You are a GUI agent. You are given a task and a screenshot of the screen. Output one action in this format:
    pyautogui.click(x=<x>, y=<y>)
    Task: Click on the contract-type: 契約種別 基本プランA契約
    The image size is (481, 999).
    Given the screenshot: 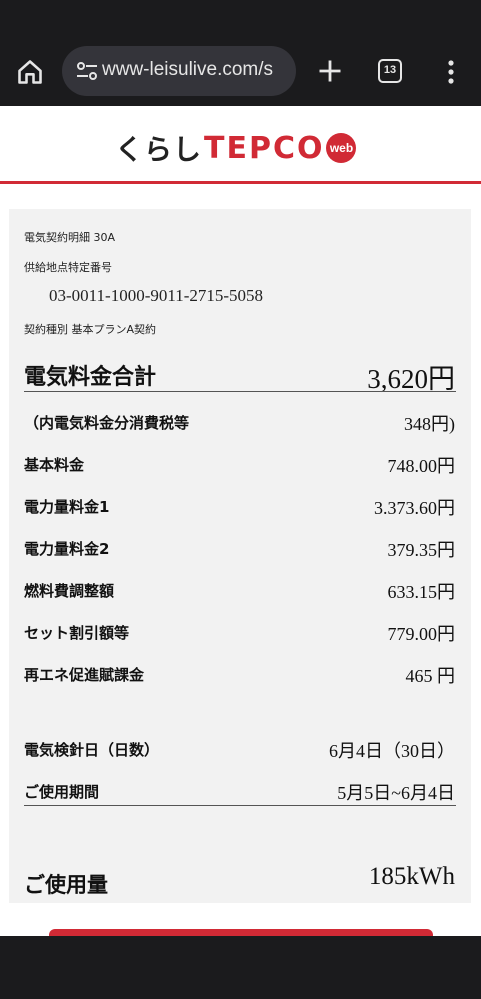 What is the action you would take?
    pyautogui.click(x=90, y=329)
    